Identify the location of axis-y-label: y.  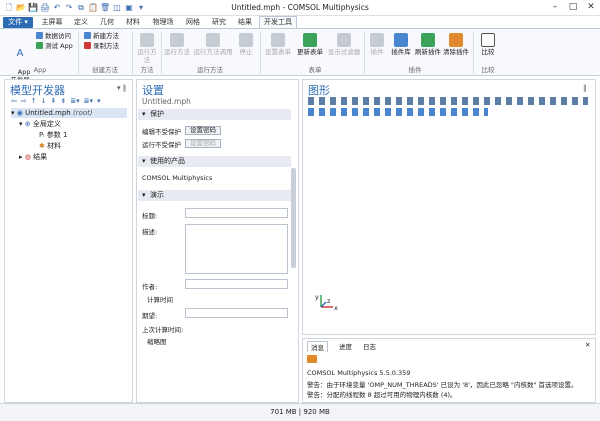
(317, 297).